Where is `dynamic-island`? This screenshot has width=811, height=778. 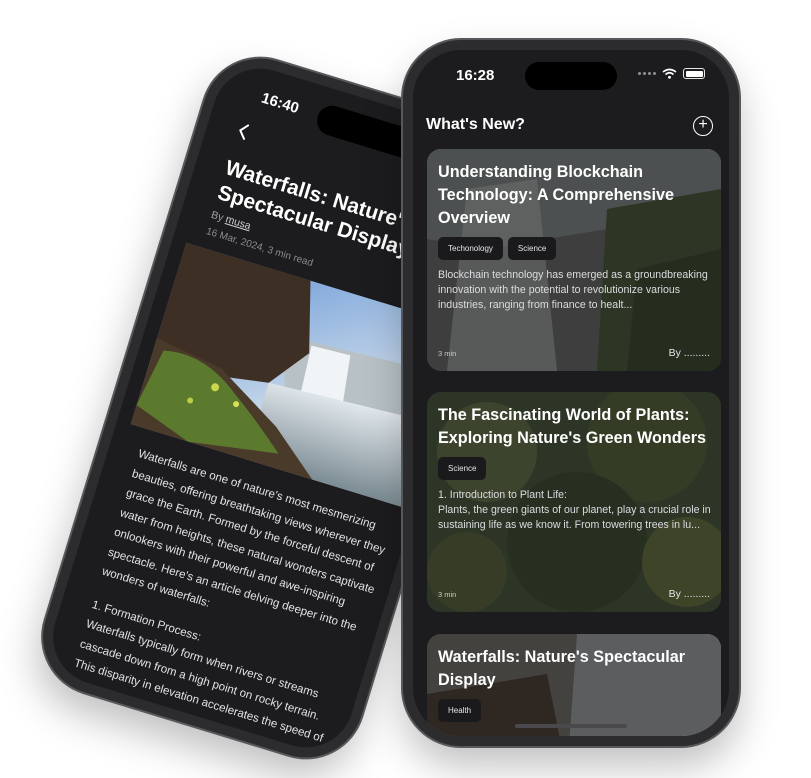 dynamic-island is located at coordinates (571, 76).